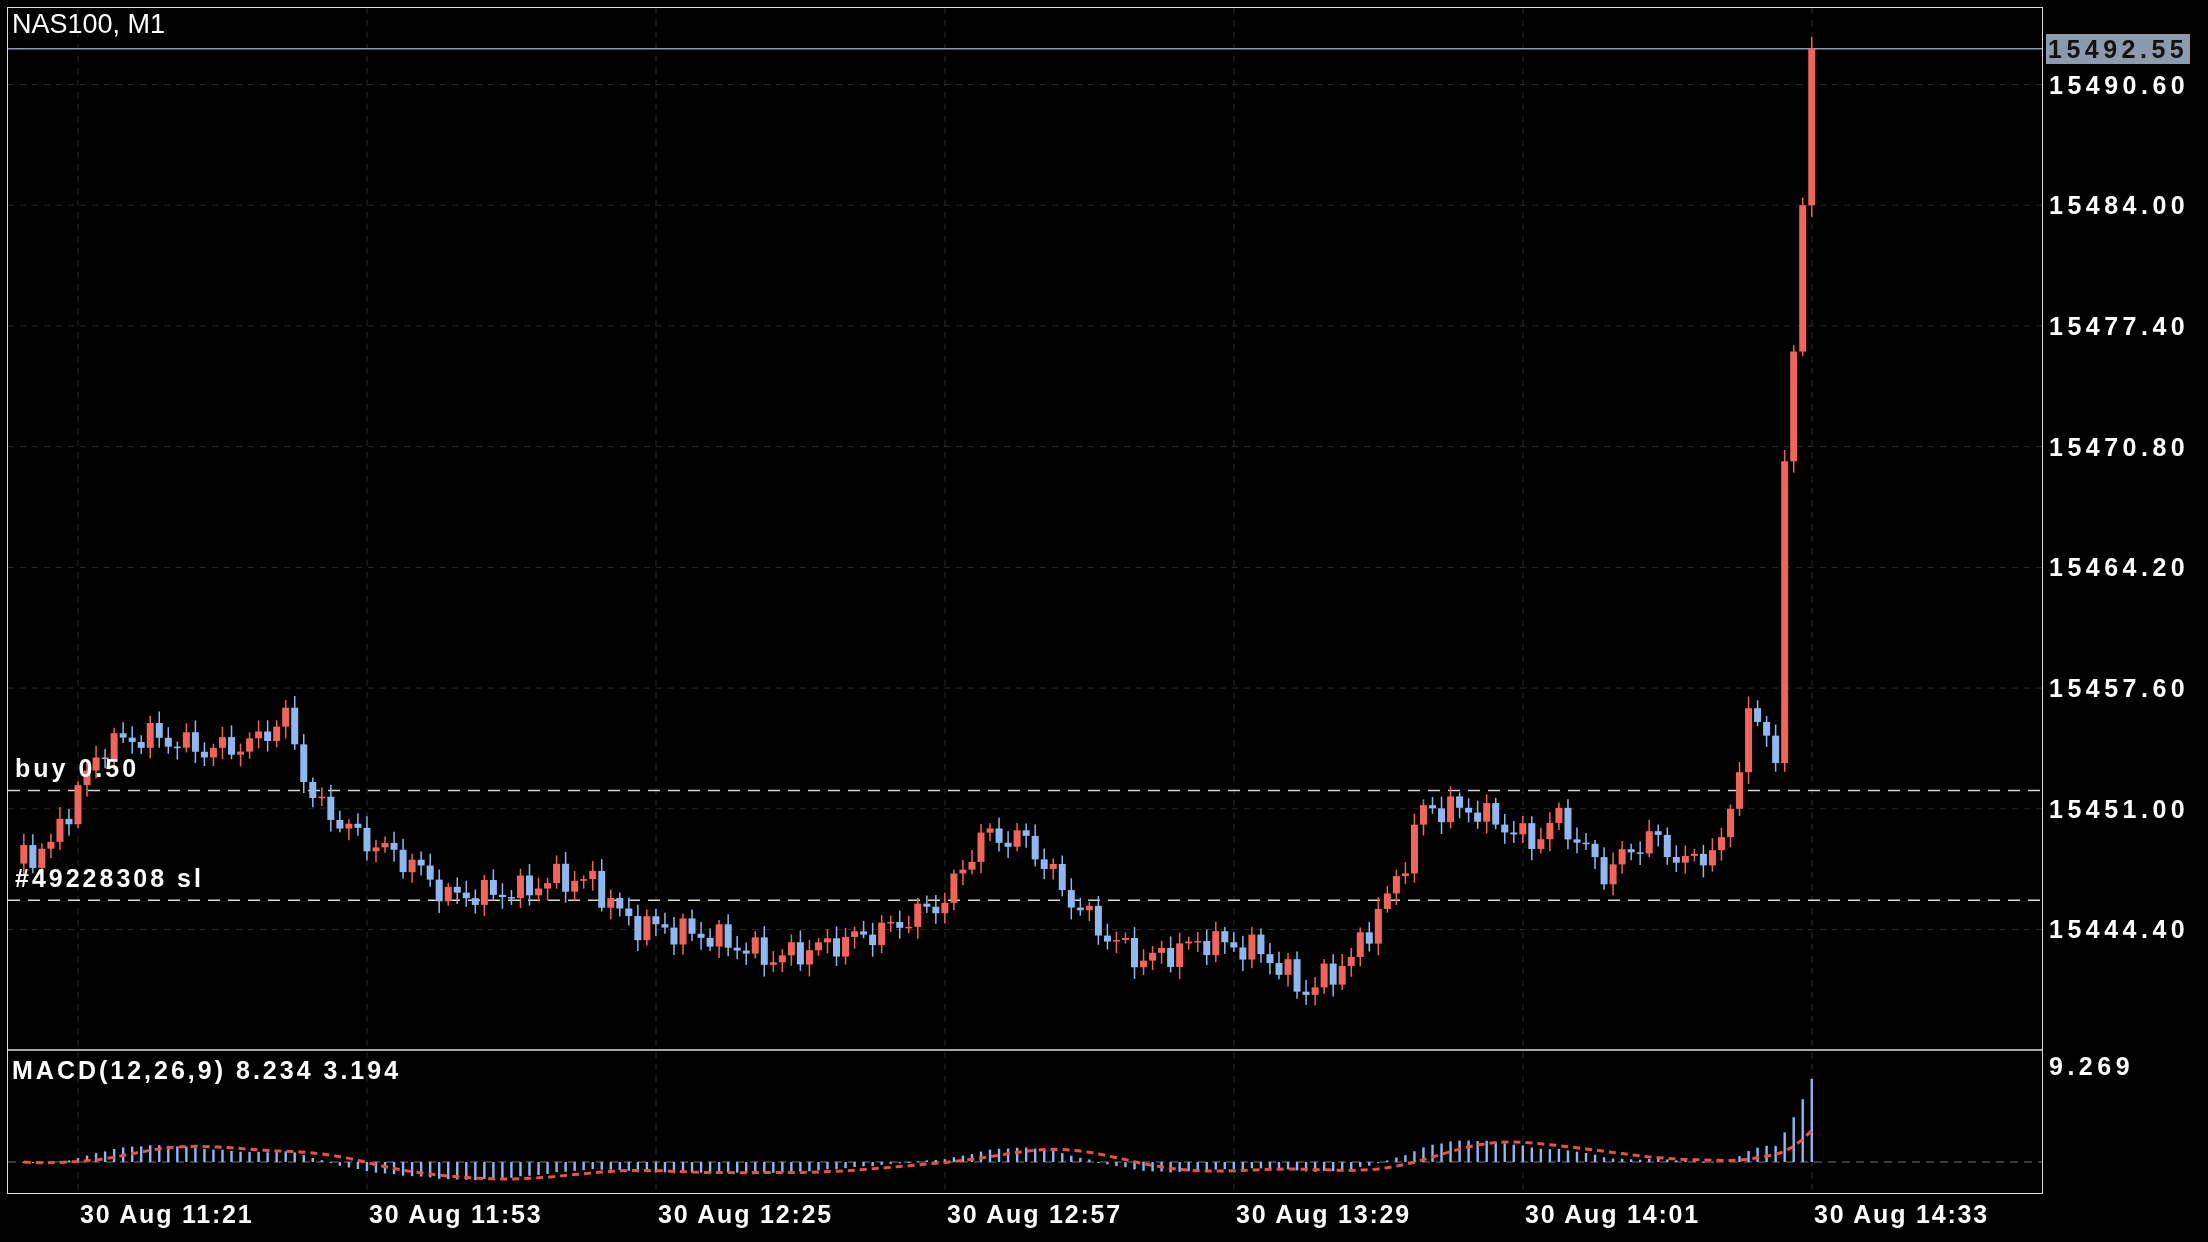  I want to click on price-label: 15464.20, so click(2119, 567).